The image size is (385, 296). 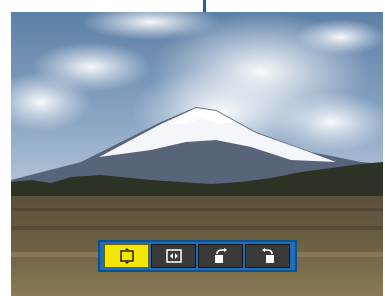 I want to click on frame-fit-icon, so click(x=126, y=256).